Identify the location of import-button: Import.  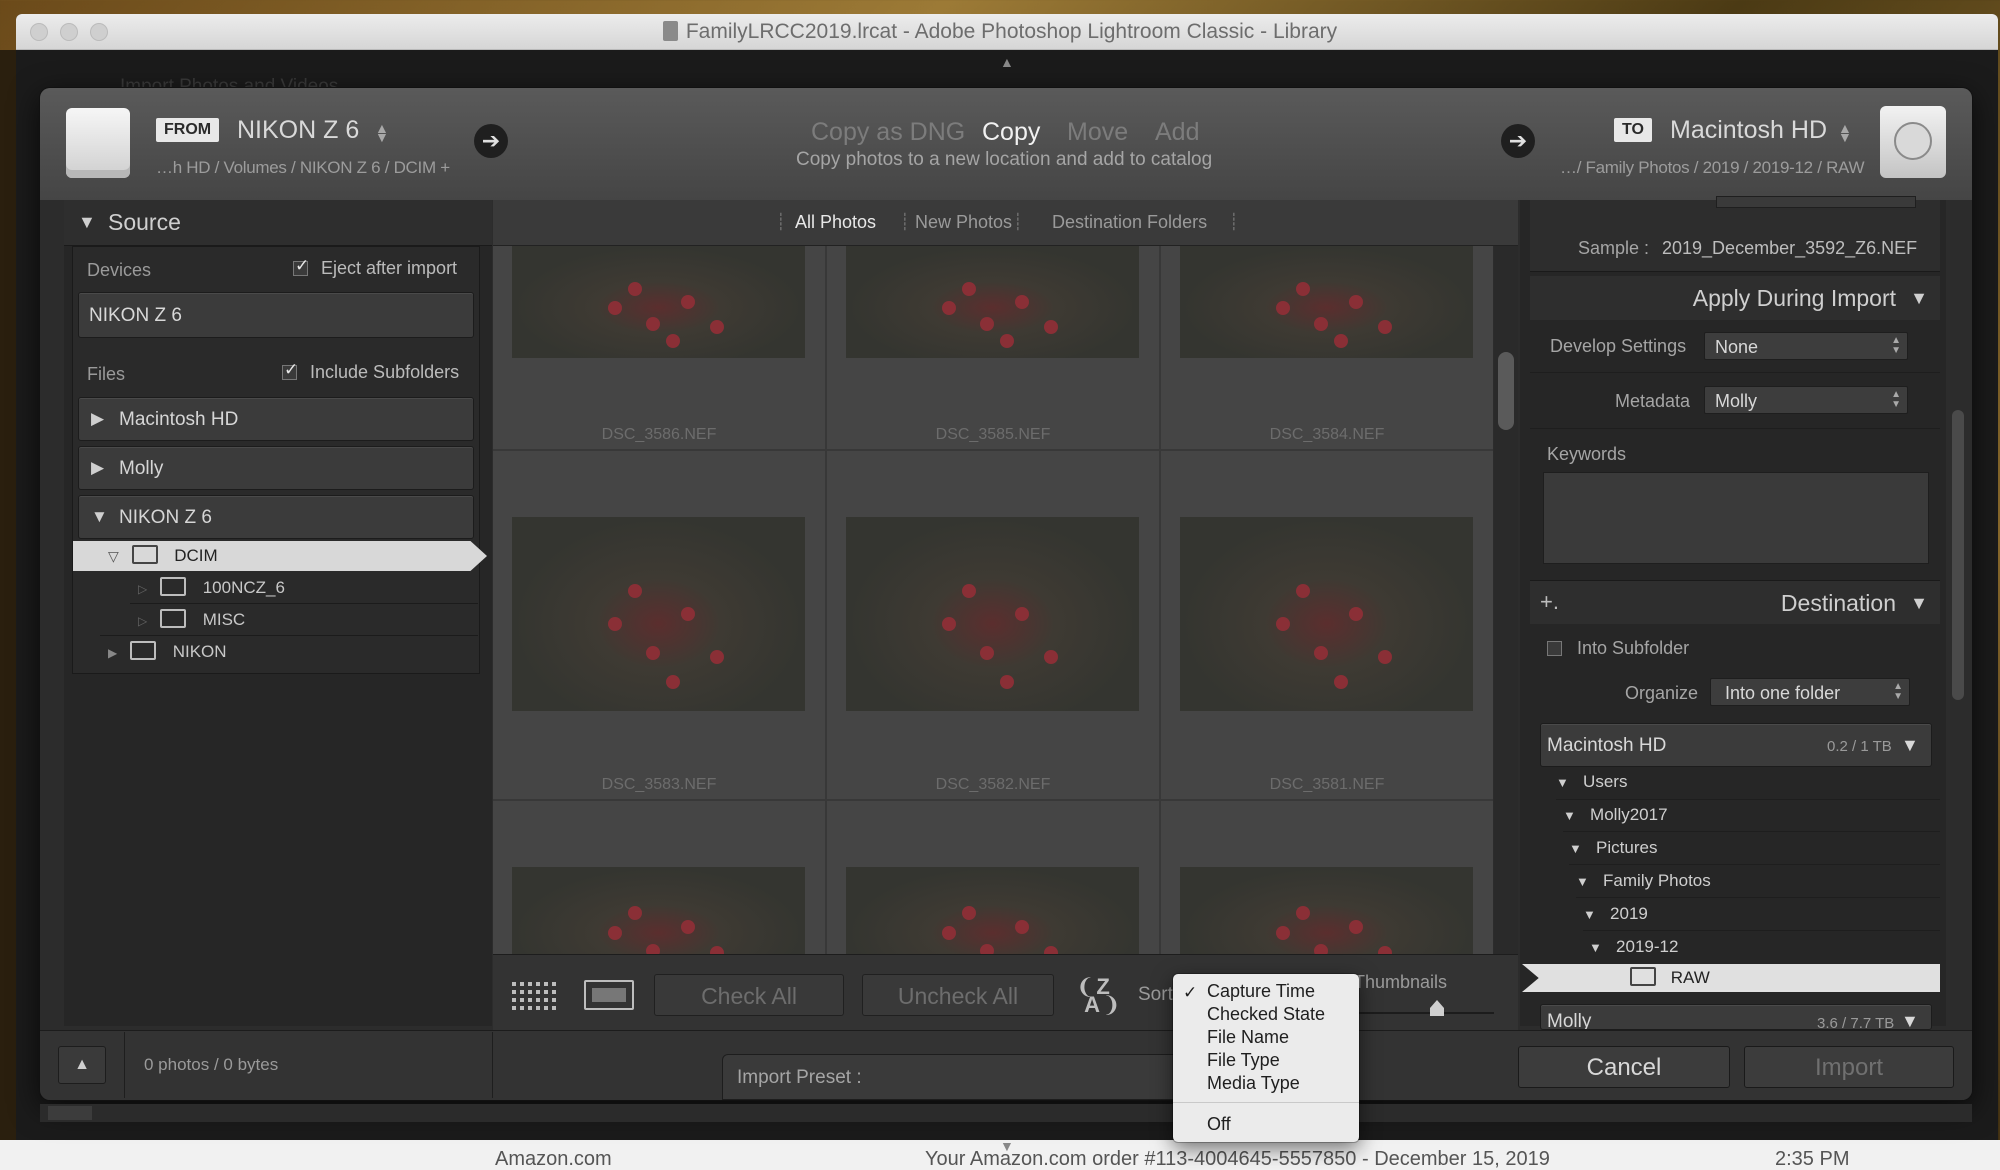
(1849, 1067).